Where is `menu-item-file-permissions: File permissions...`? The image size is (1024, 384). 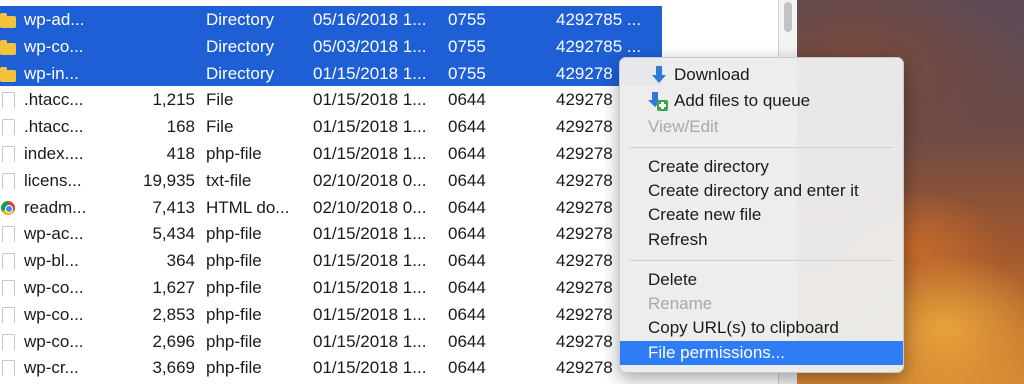 menu-item-file-permissions: File permissions... is located at coordinates (761, 353).